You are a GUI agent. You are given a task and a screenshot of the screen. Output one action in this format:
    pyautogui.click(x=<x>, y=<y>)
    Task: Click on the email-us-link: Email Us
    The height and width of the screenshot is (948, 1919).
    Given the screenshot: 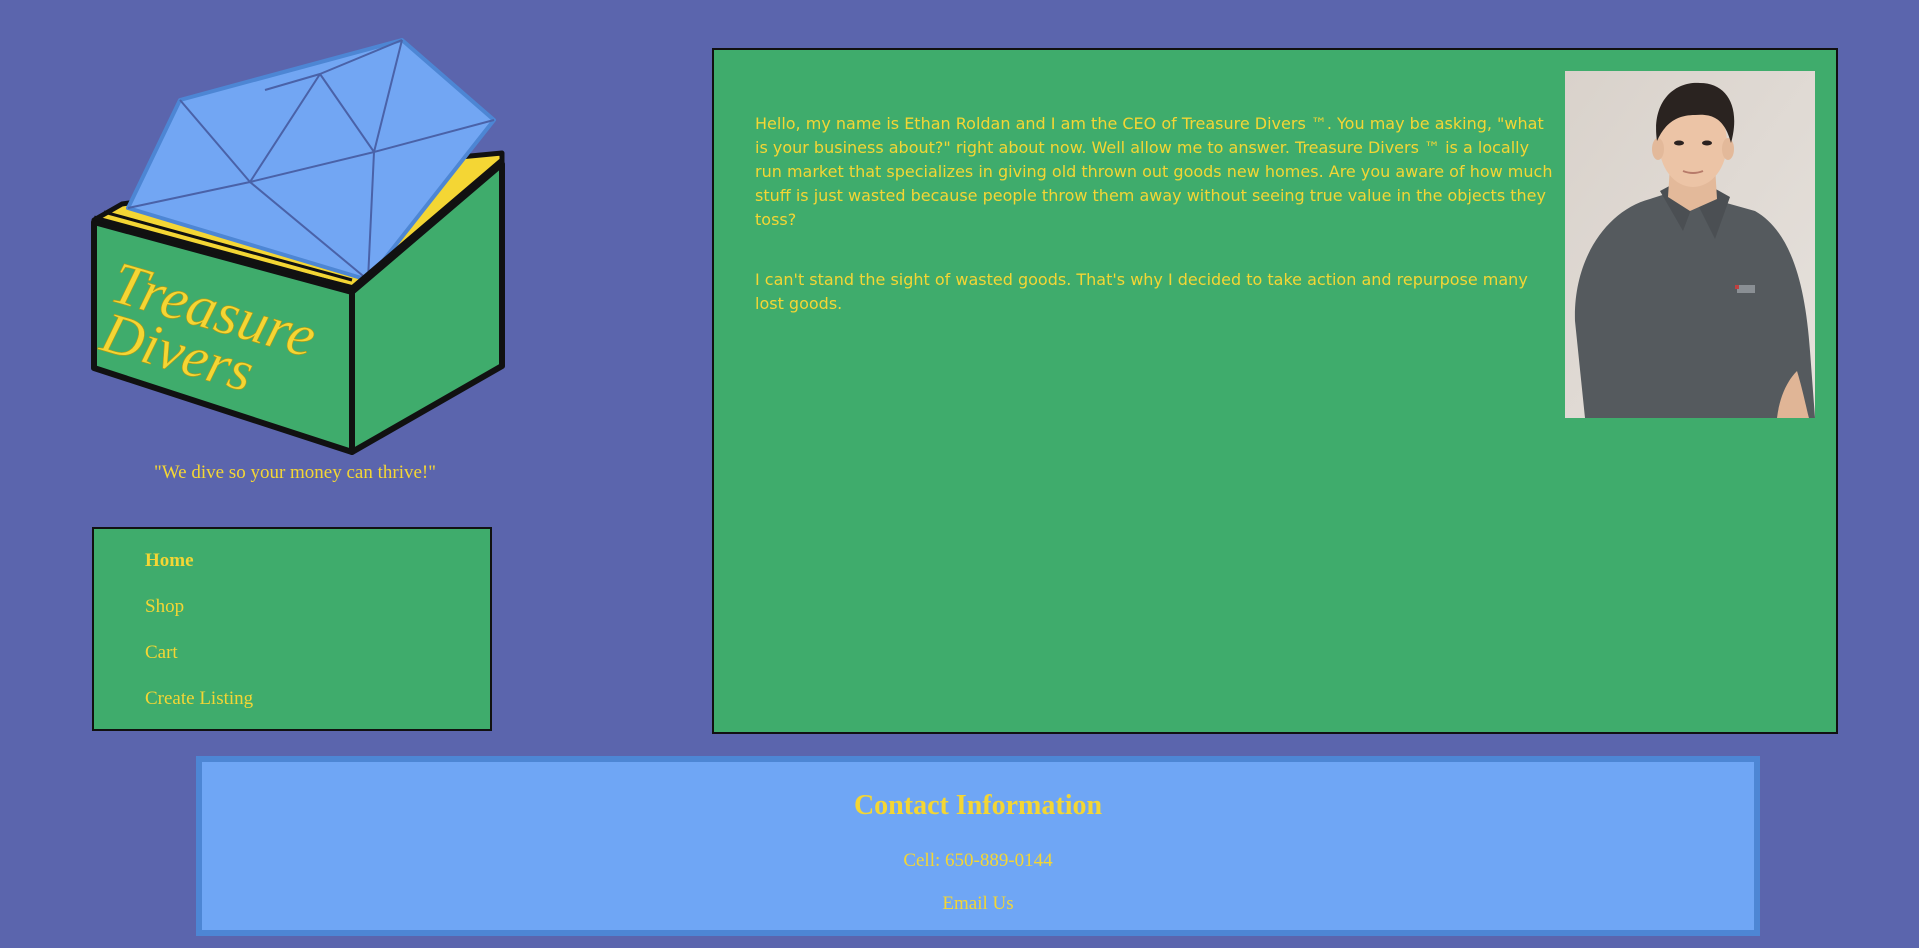 What is the action you would take?
    pyautogui.click(x=978, y=904)
    